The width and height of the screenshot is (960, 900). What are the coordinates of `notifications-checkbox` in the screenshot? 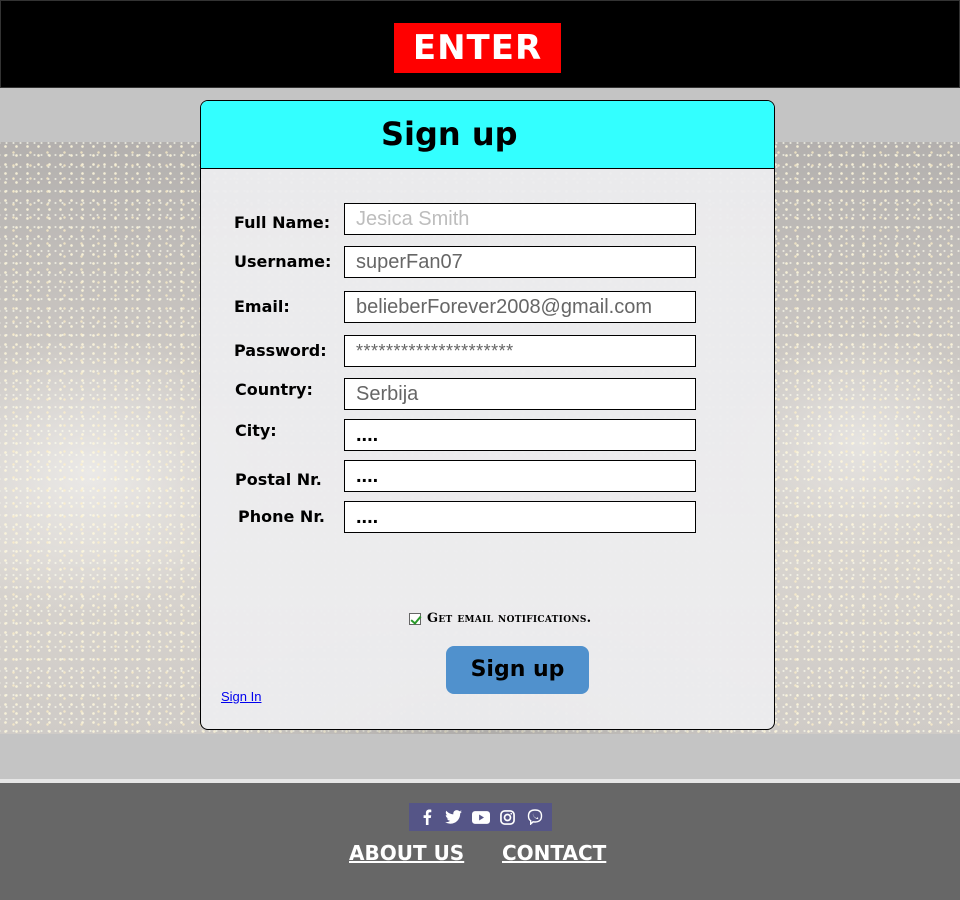 It's located at (415, 618).